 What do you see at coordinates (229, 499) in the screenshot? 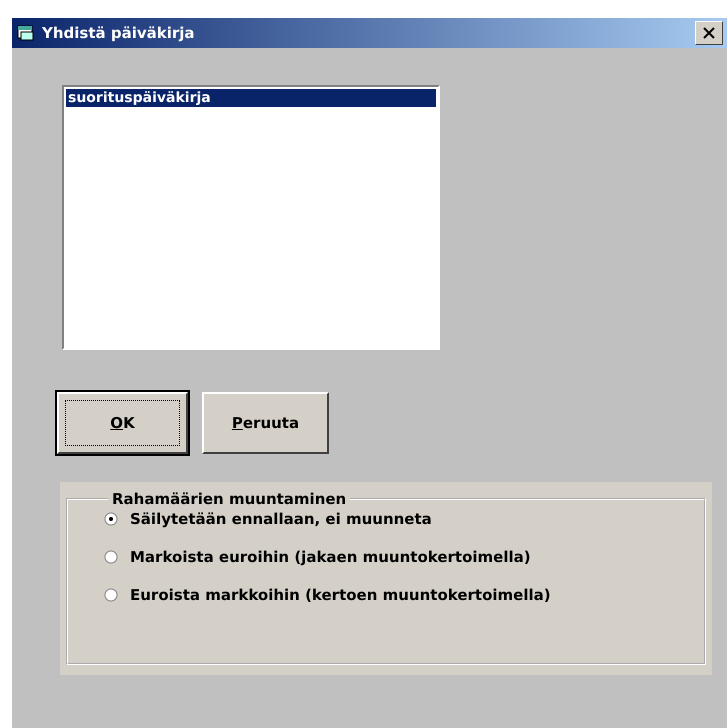
I see `group-title: Rahamäärien muuntaminen` at bounding box center [229, 499].